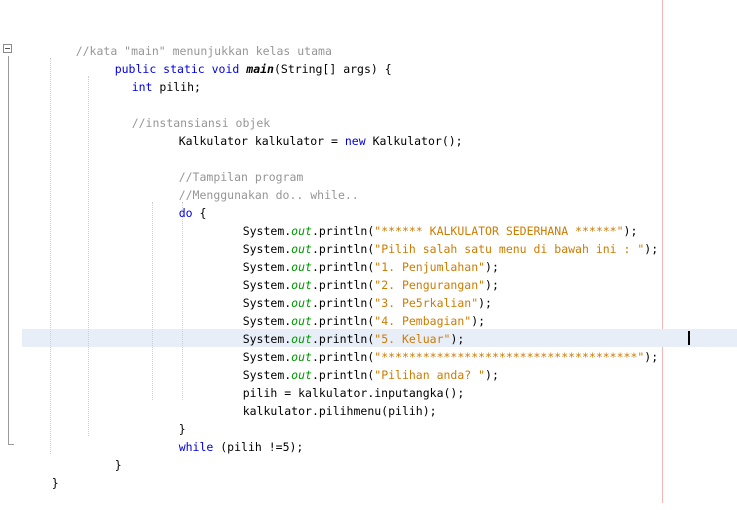  I want to click on code-line: System.out.println("2. Pengurangan");, so click(357, 275).